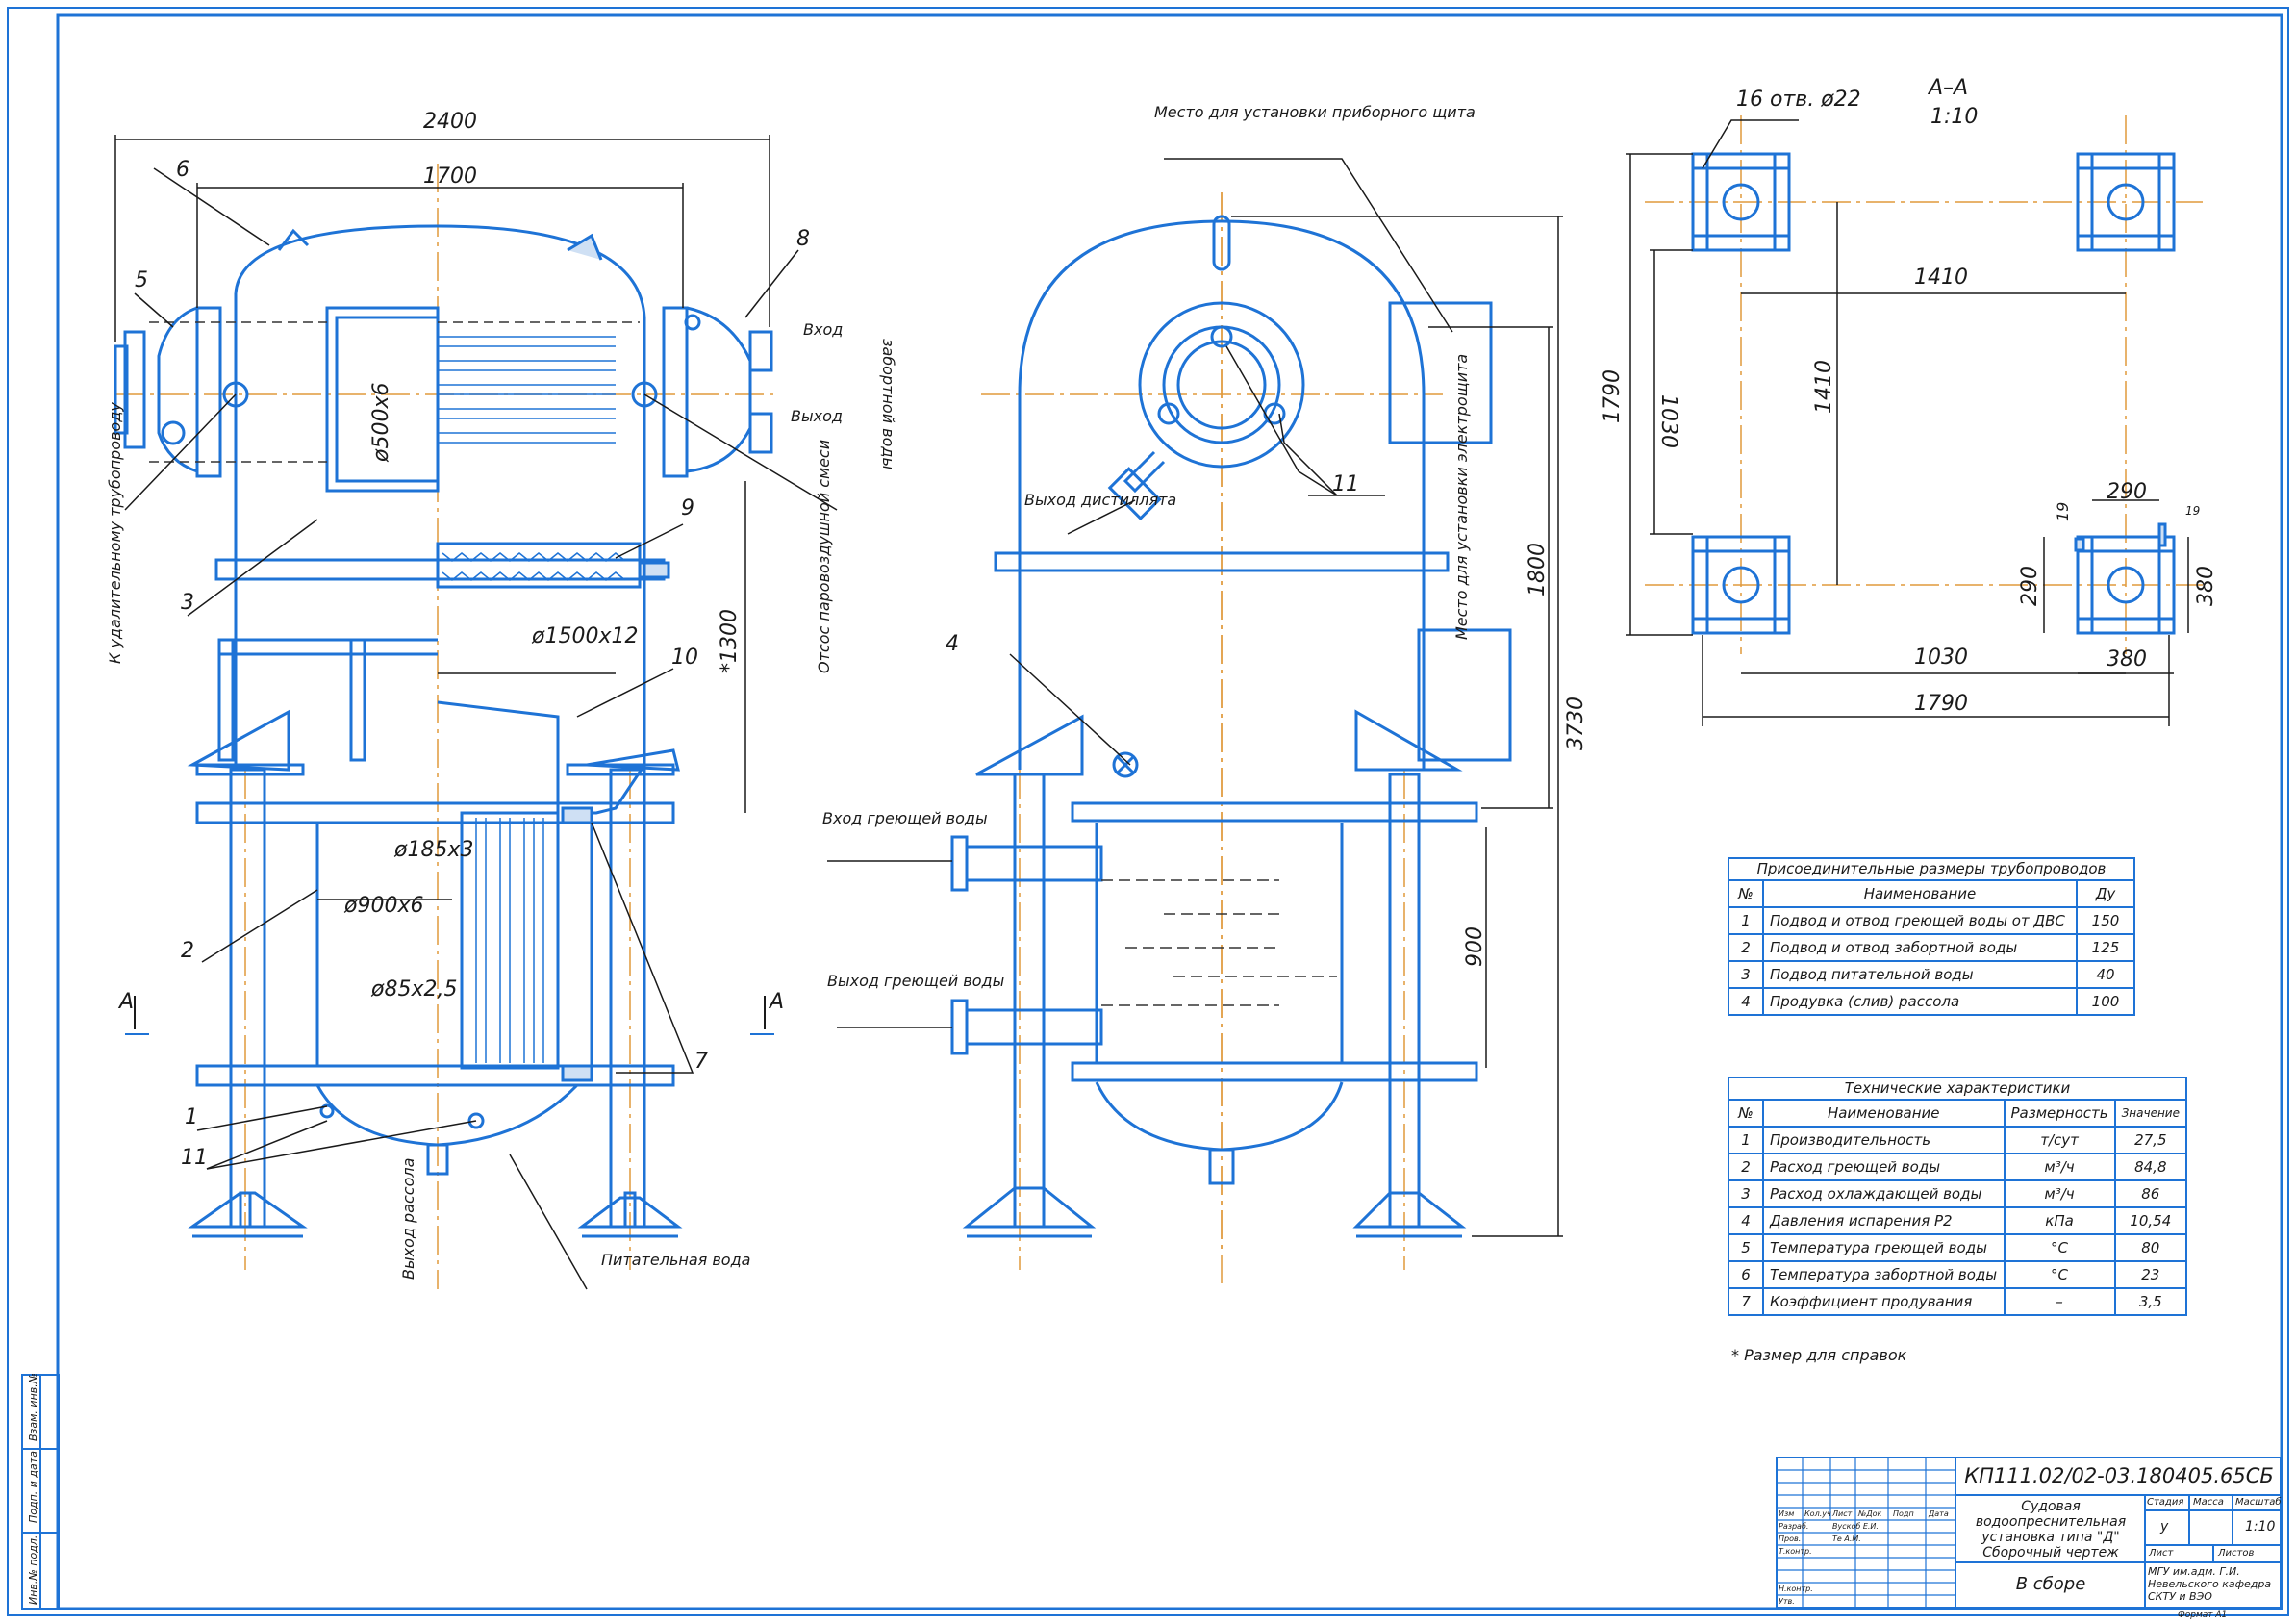  Describe the element at coordinates (803, 239) in the screenshot. I see `callout-8: 8` at that location.